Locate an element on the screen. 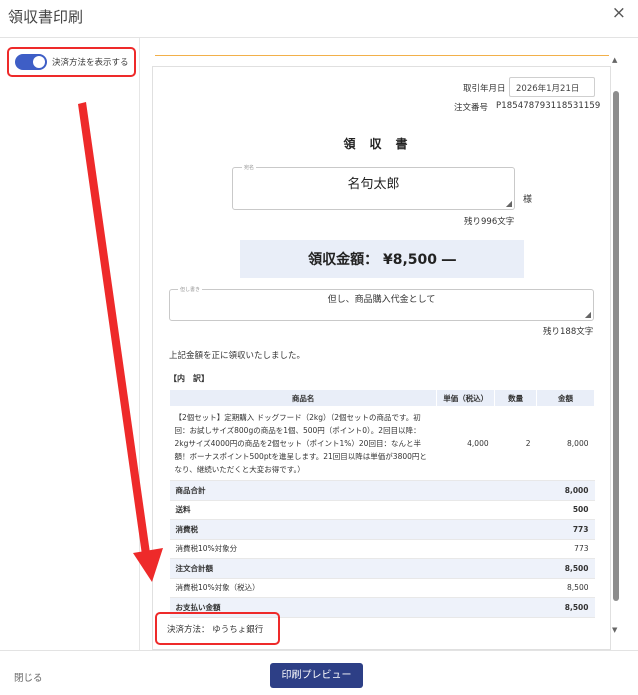 Image resolution: width=638 pixels, height=695 pixels. scrollbar-thumb is located at coordinates (616, 346).